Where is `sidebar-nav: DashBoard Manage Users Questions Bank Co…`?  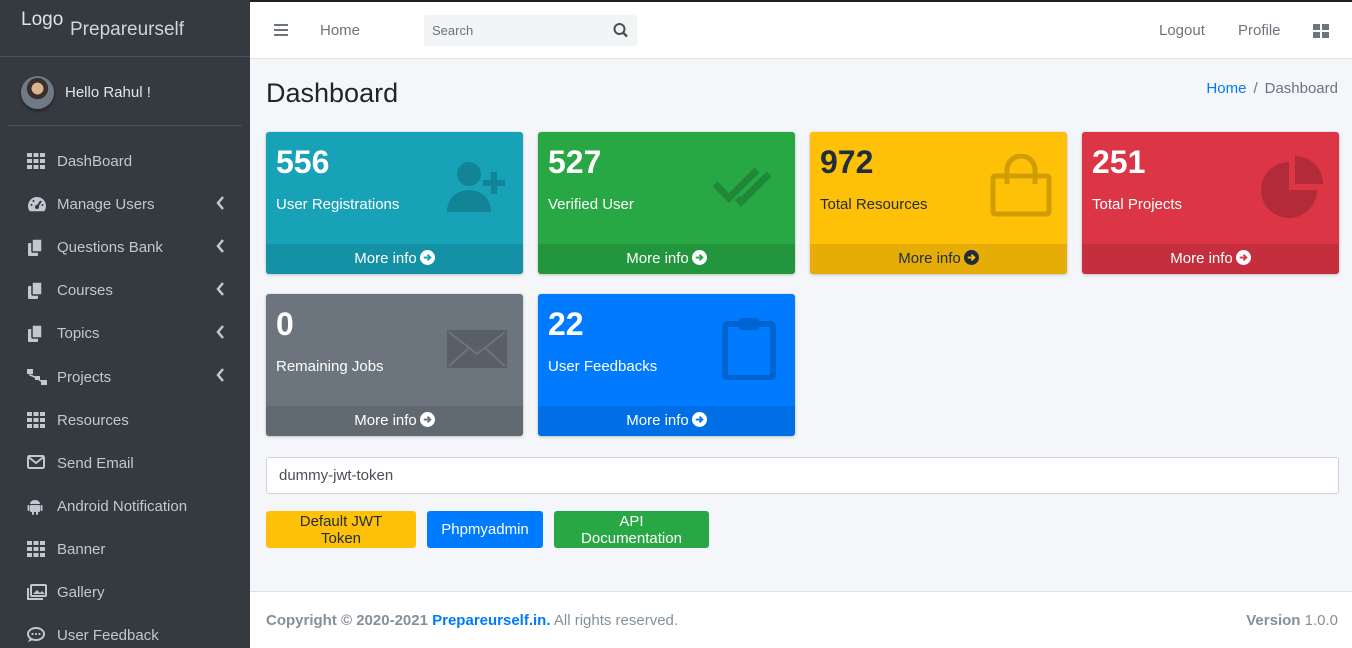
sidebar-nav: DashBoard Manage Users Questions Bank Co… is located at coordinates (125, 394).